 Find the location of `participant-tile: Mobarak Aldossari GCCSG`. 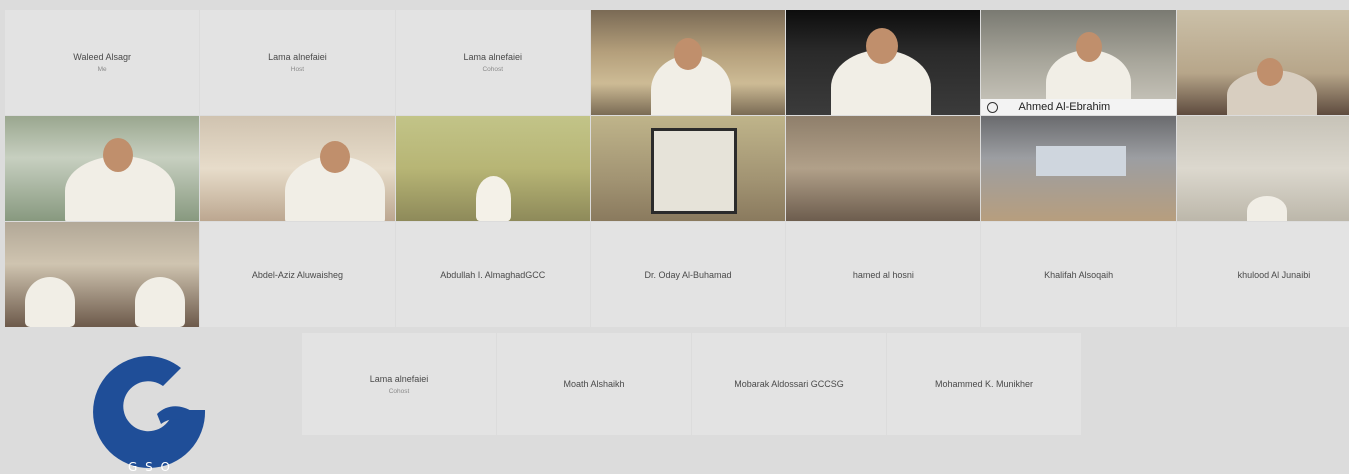

participant-tile: Mobarak Aldossari GCCSG is located at coordinates (789, 384).